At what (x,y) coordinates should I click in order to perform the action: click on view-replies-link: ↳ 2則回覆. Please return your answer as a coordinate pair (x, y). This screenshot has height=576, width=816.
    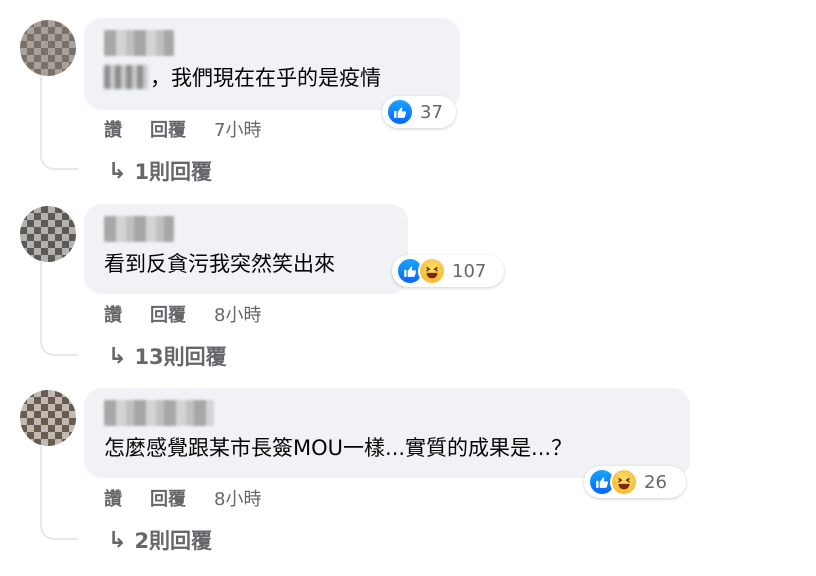
    Looking at the image, I should click on (160, 540).